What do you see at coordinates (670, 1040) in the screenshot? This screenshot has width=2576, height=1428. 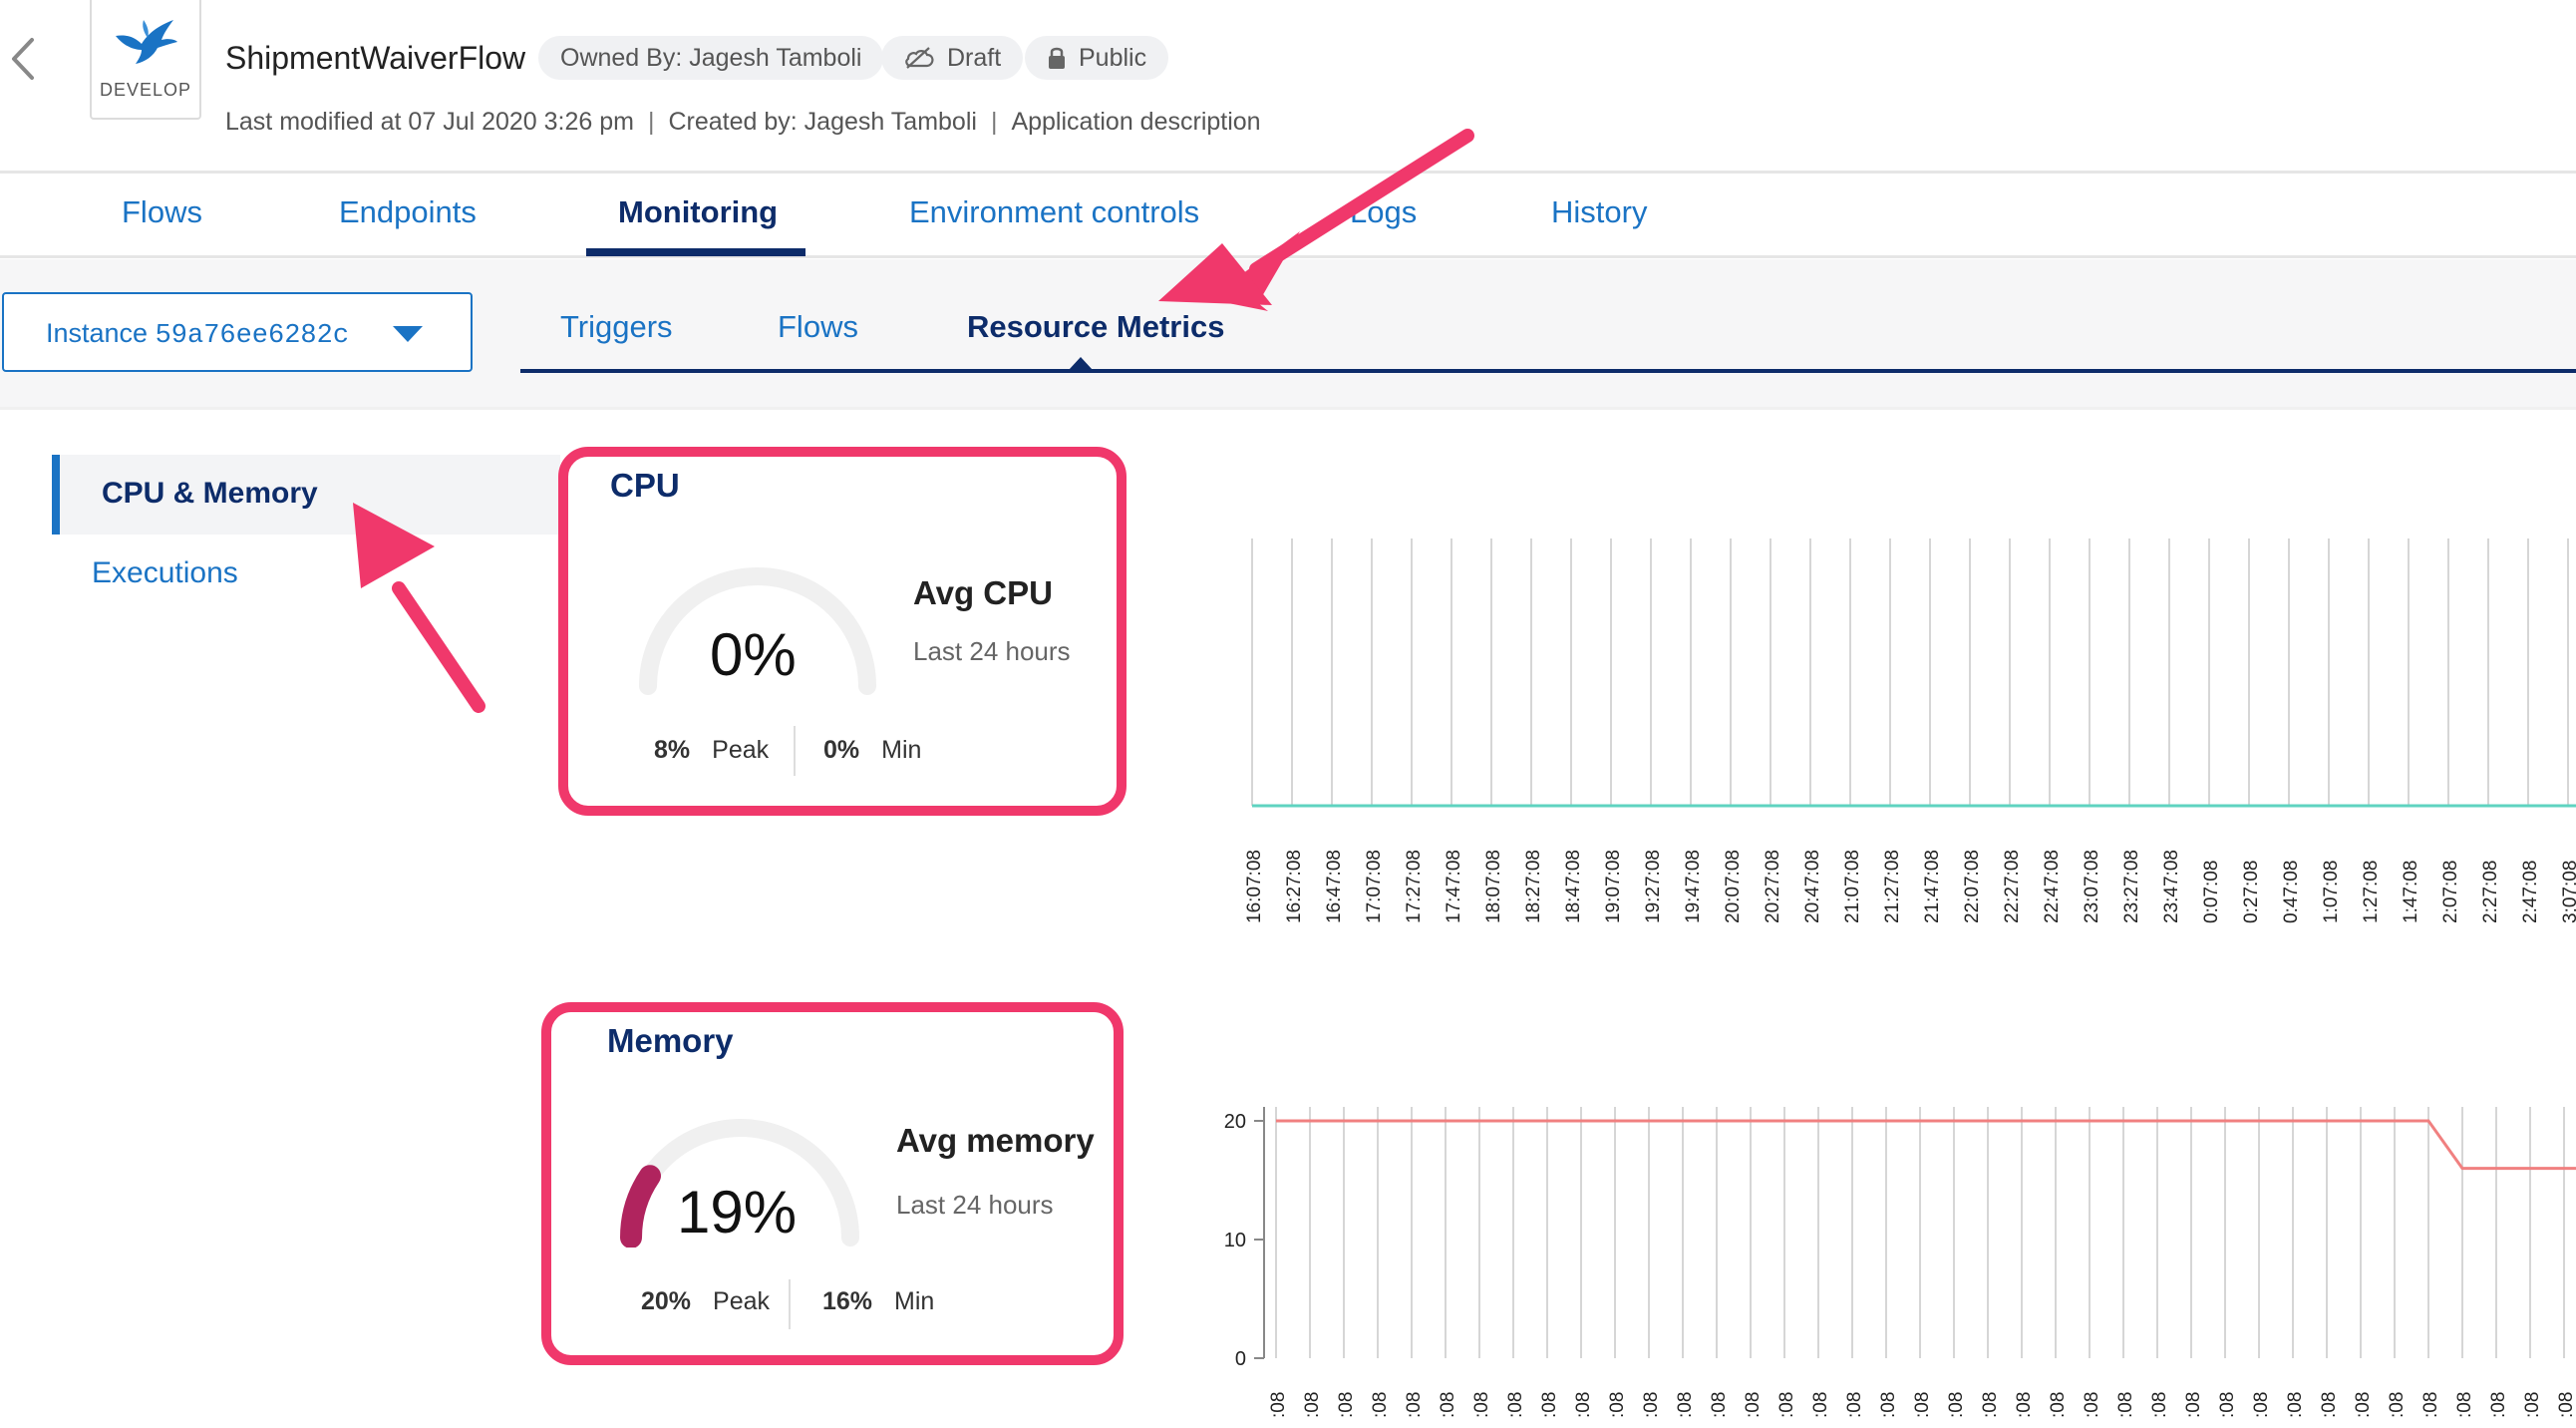 I see `memory-card-title: Memory` at bounding box center [670, 1040].